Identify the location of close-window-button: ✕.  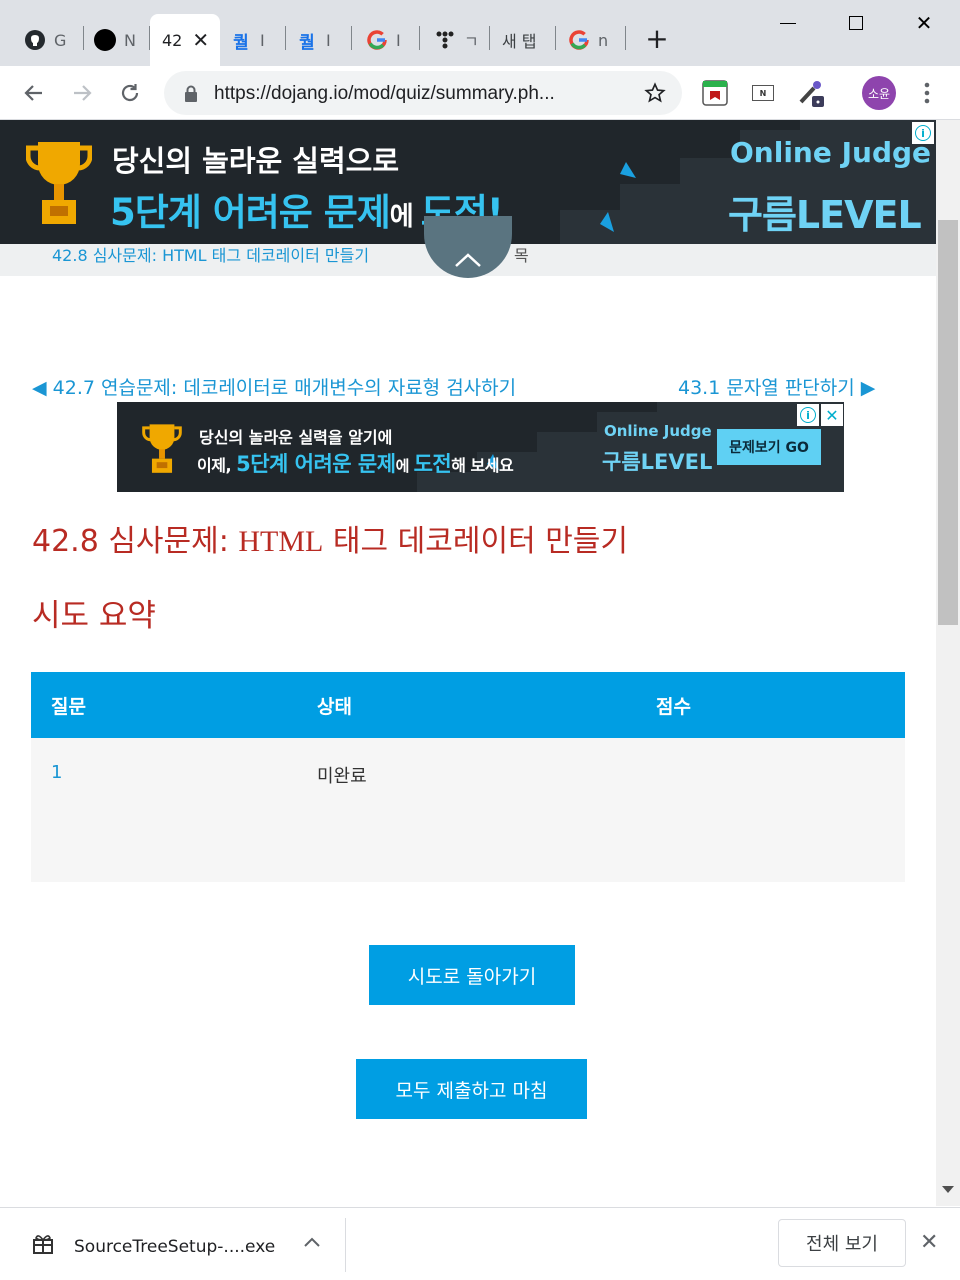
(924, 23).